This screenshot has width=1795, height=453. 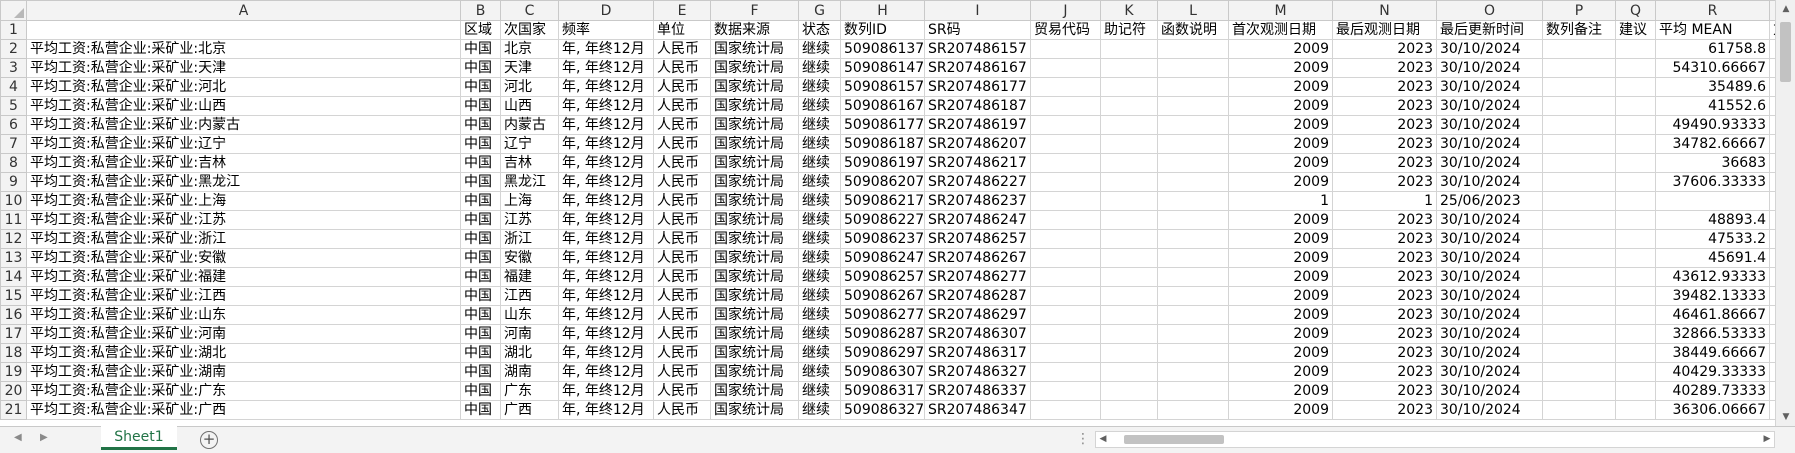 I want to click on cell-a: 平均工资:私营企业:采矿业:内蒙古, so click(x=243, y=125).